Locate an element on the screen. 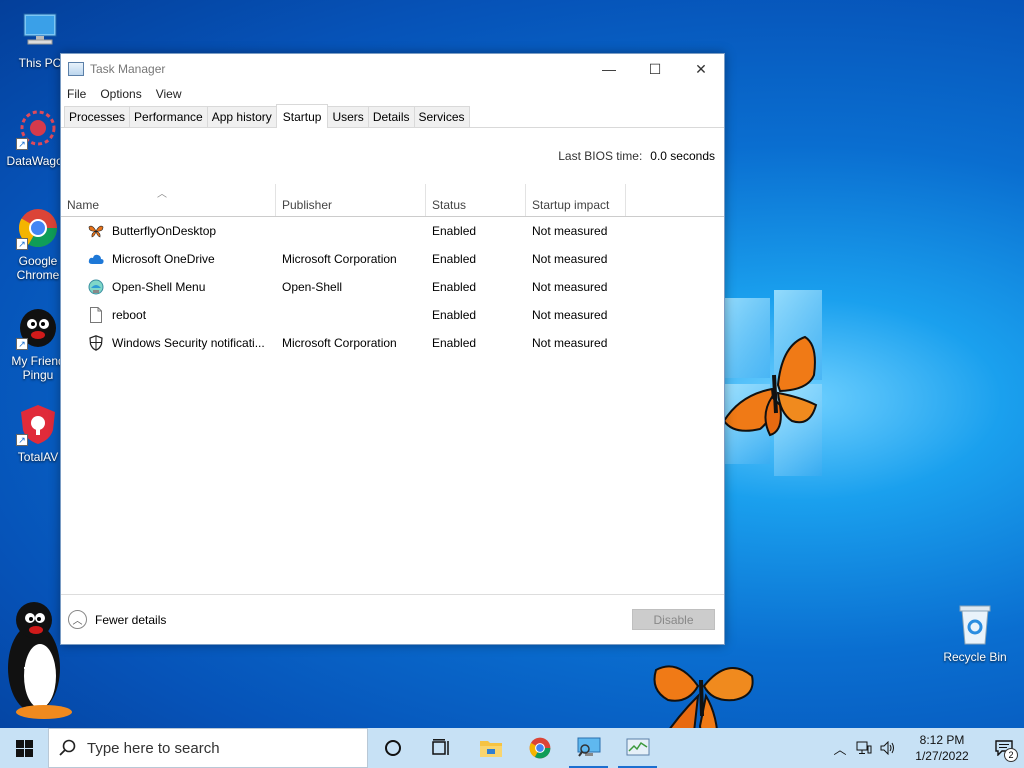 This screenshot has height=768, width=1024. row-name: ButterflyOnDesktop is located at coordinates (164, 231).